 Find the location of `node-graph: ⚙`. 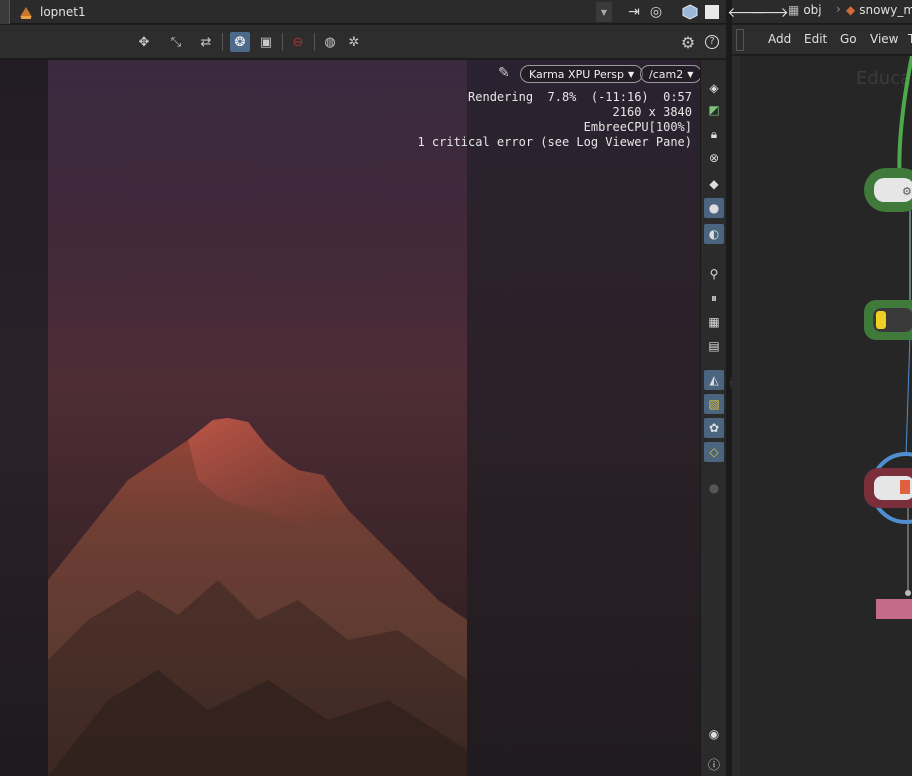

node-graph: ⚙ is located at coordinates (888, 337).